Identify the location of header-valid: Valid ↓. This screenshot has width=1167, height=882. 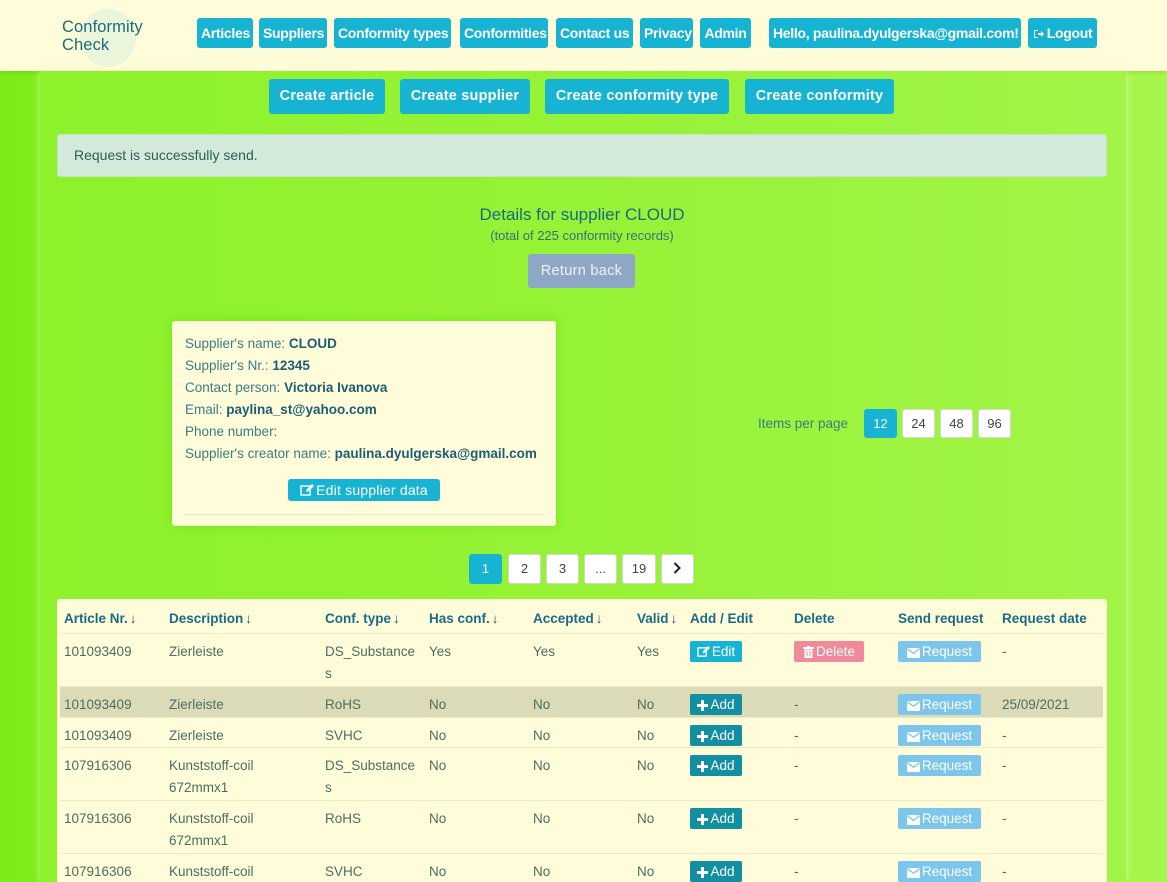
(657, 618).